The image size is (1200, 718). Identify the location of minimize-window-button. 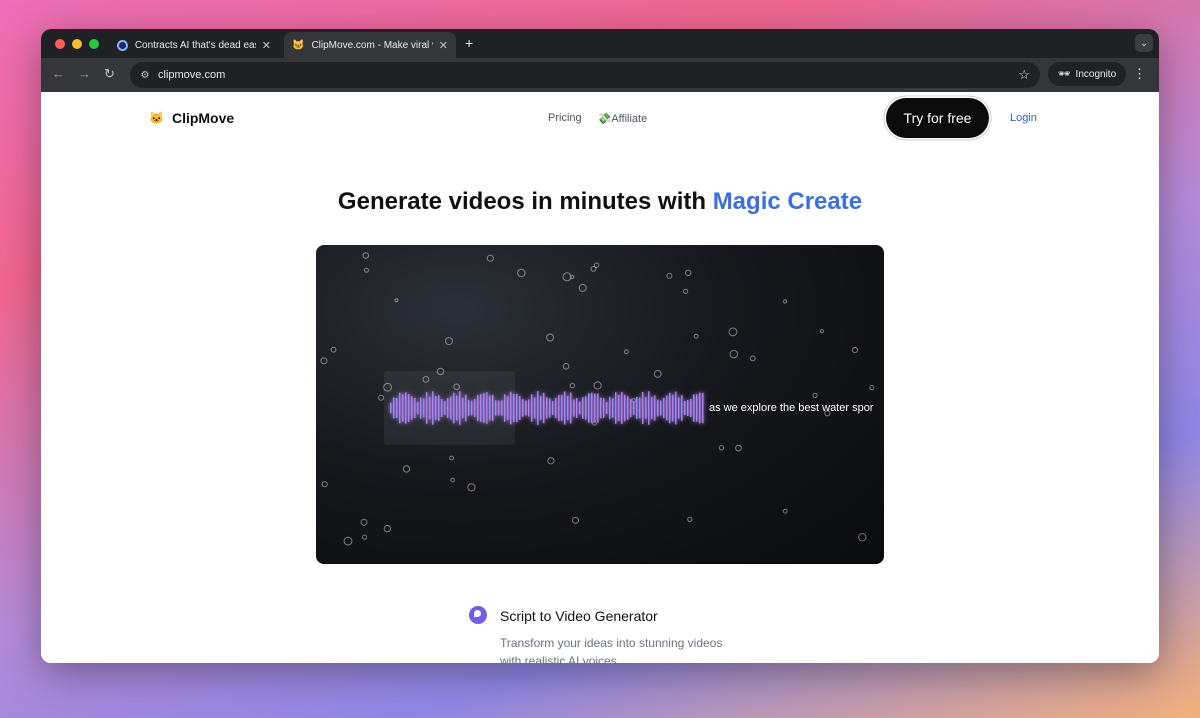
(77, 44).